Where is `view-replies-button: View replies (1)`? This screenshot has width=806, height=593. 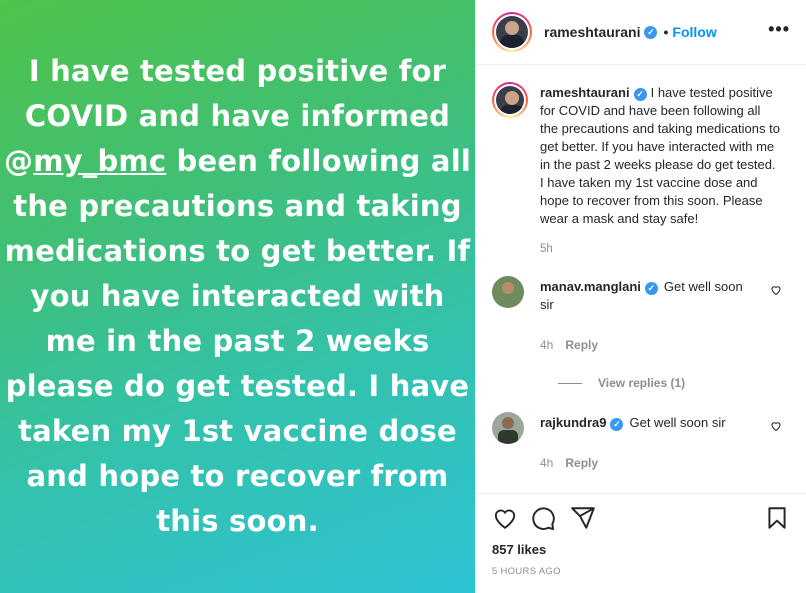 view-replies-button: View replies (1) is located at coordinates (674, 383).